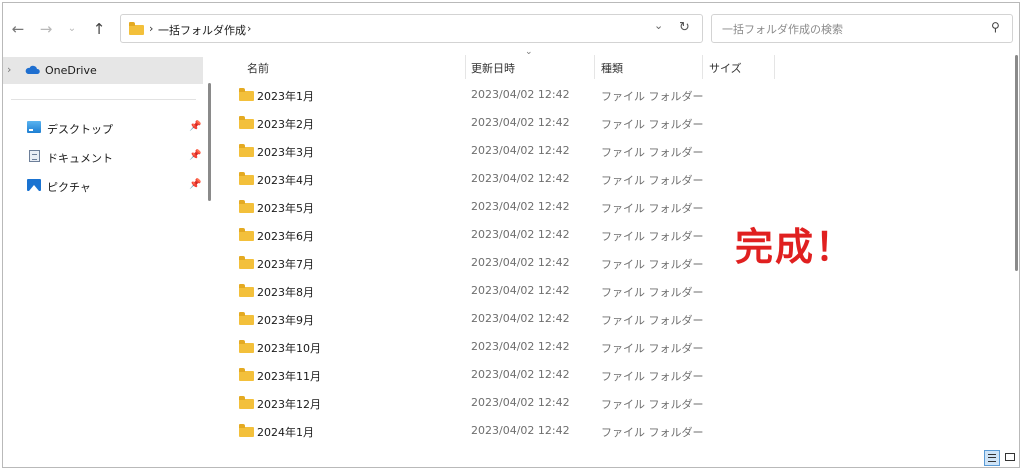  Describe the element at coordinates (658, 25) in the screenshot. I see `address-dropdown-icon: ⌄` at that location.